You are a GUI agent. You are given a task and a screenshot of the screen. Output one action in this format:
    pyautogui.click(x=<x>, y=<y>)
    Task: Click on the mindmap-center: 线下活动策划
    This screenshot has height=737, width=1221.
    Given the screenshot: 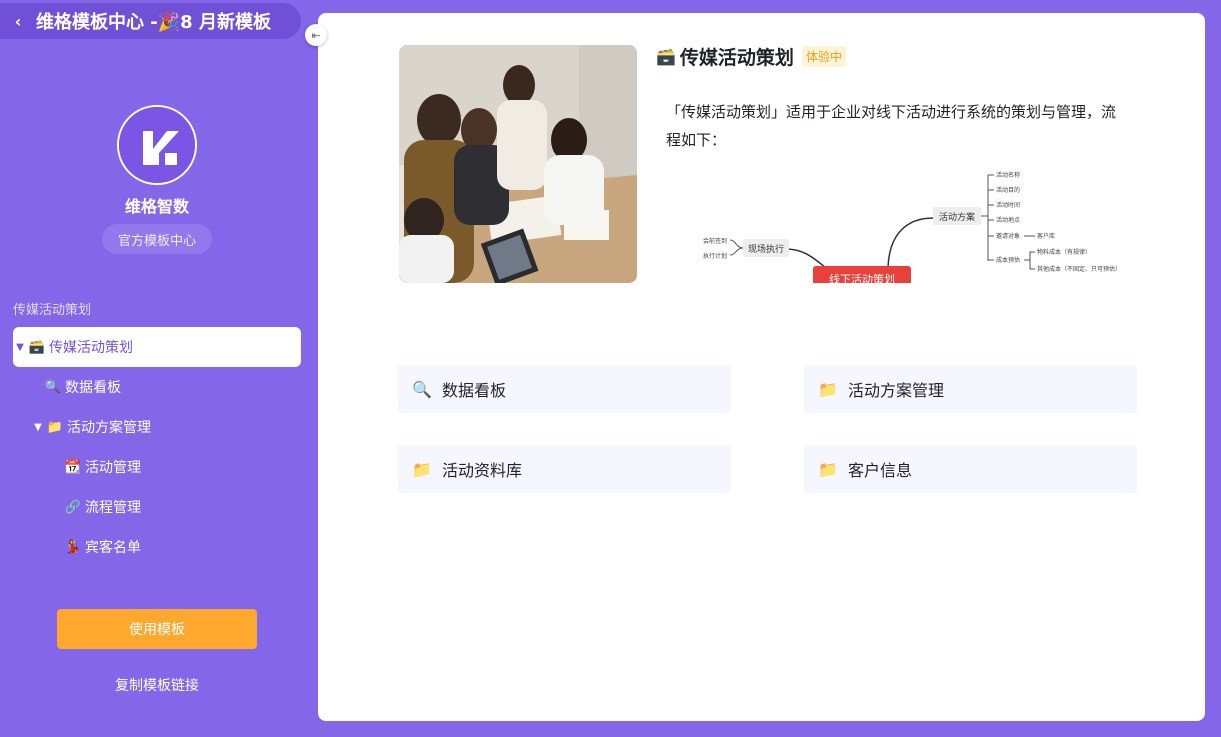 What is the action you would take?
    pyautogui.click(x=862, y=277)
    